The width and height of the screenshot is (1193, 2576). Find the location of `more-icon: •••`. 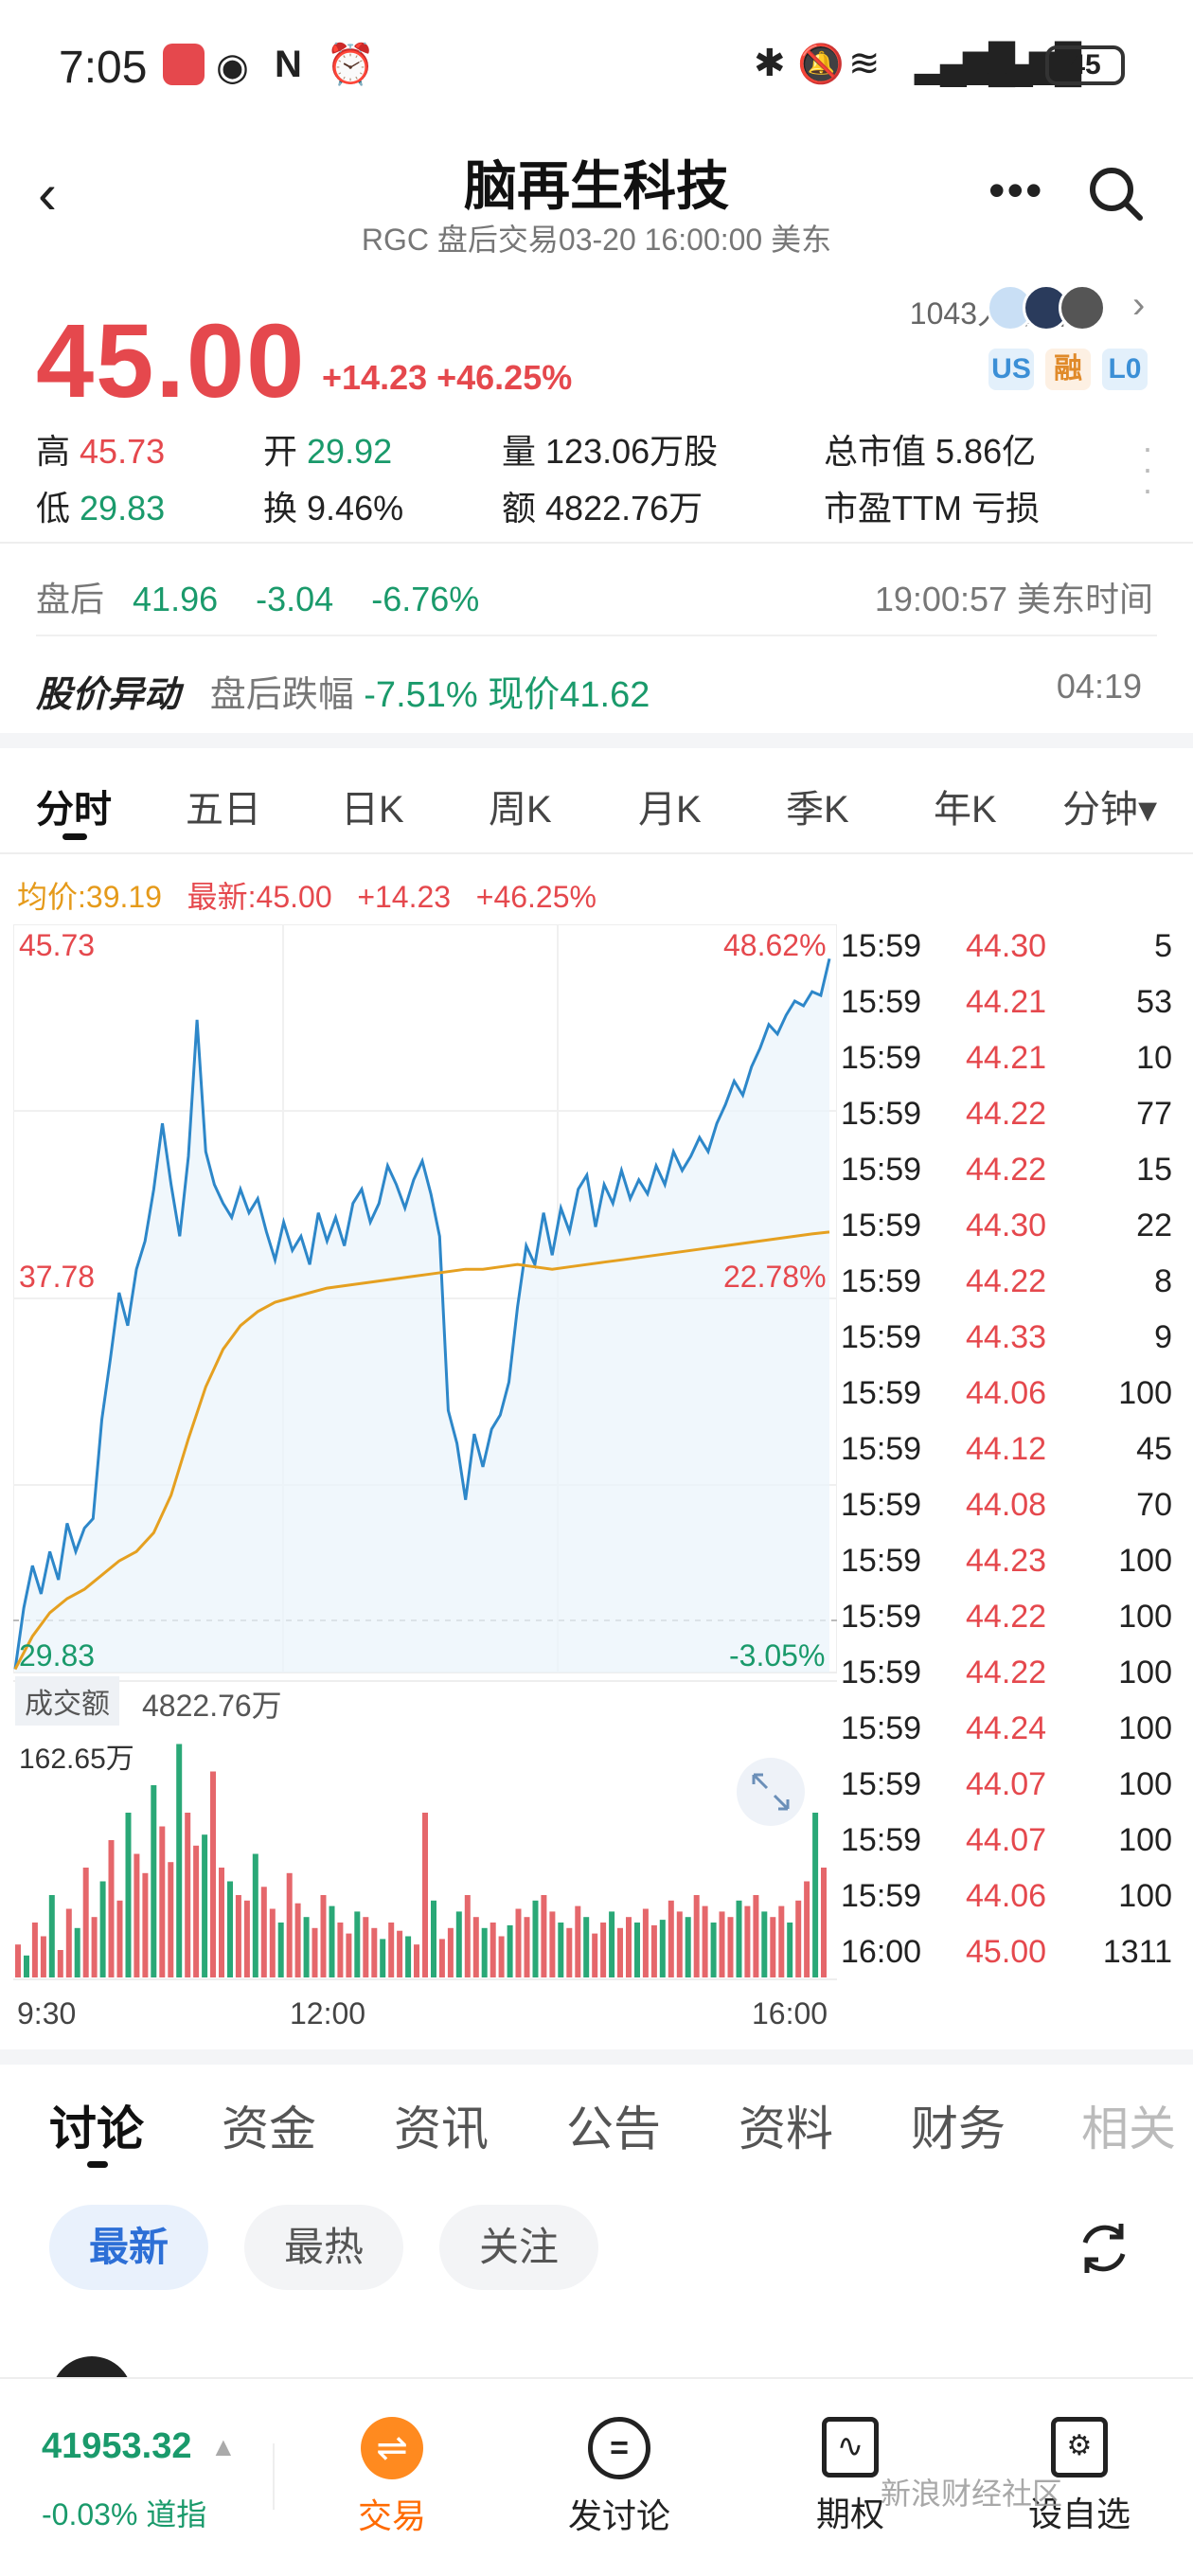

more-icon: ••• is located at coordinates (1016, 190).